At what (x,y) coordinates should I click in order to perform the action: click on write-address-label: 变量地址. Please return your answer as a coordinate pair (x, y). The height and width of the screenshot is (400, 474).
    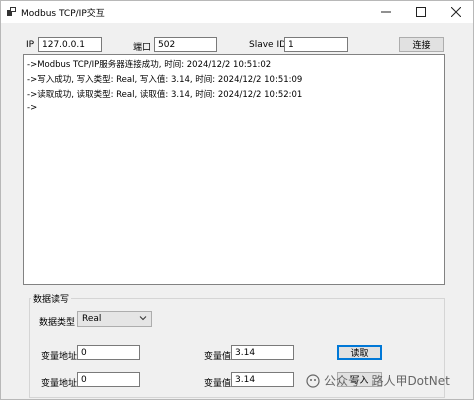
    Looking at the image, I should click on (59, 384).